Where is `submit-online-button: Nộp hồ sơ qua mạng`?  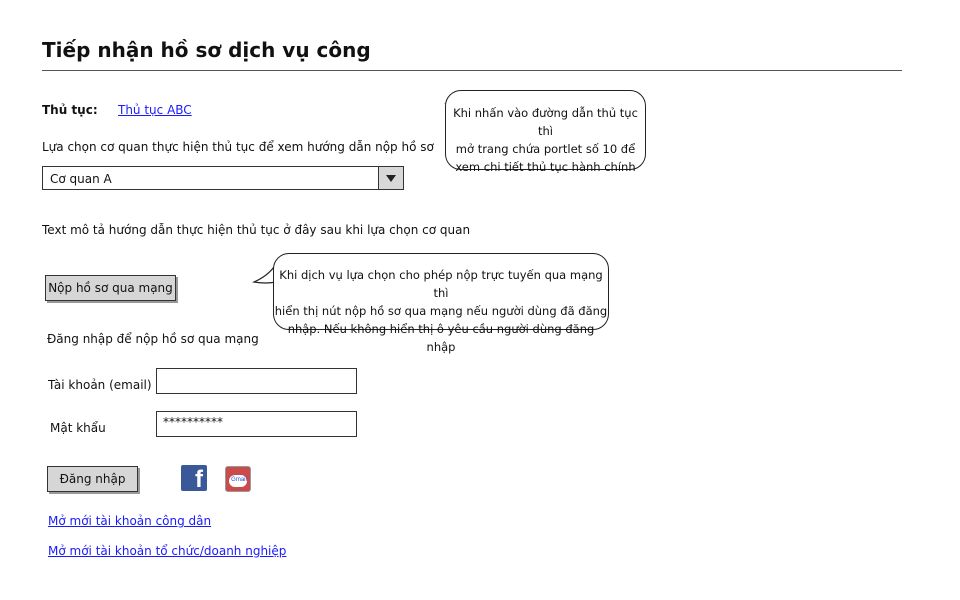 submit-online-button: Nộp hồ sơ qua mạng is located at coordinates (110, 288).